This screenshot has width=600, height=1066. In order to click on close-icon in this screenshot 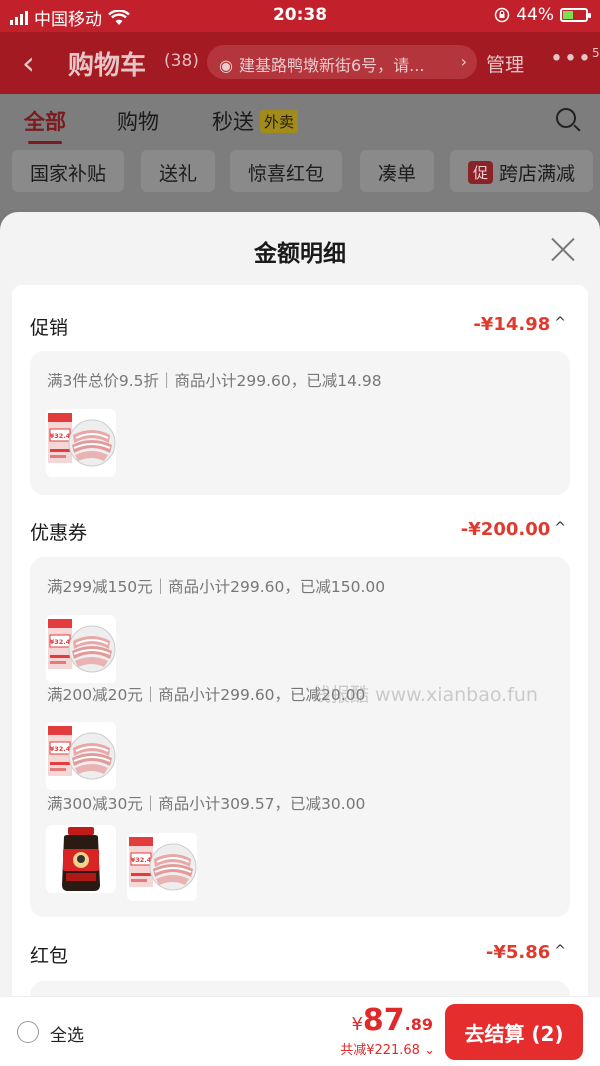, I will do `click(563, 249)`.